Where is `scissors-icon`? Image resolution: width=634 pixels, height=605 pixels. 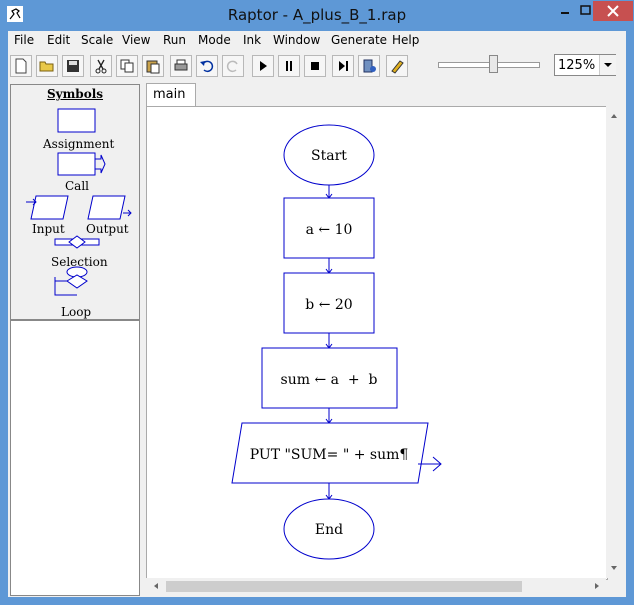 scissors-icon is located at coordinates (101, 66).